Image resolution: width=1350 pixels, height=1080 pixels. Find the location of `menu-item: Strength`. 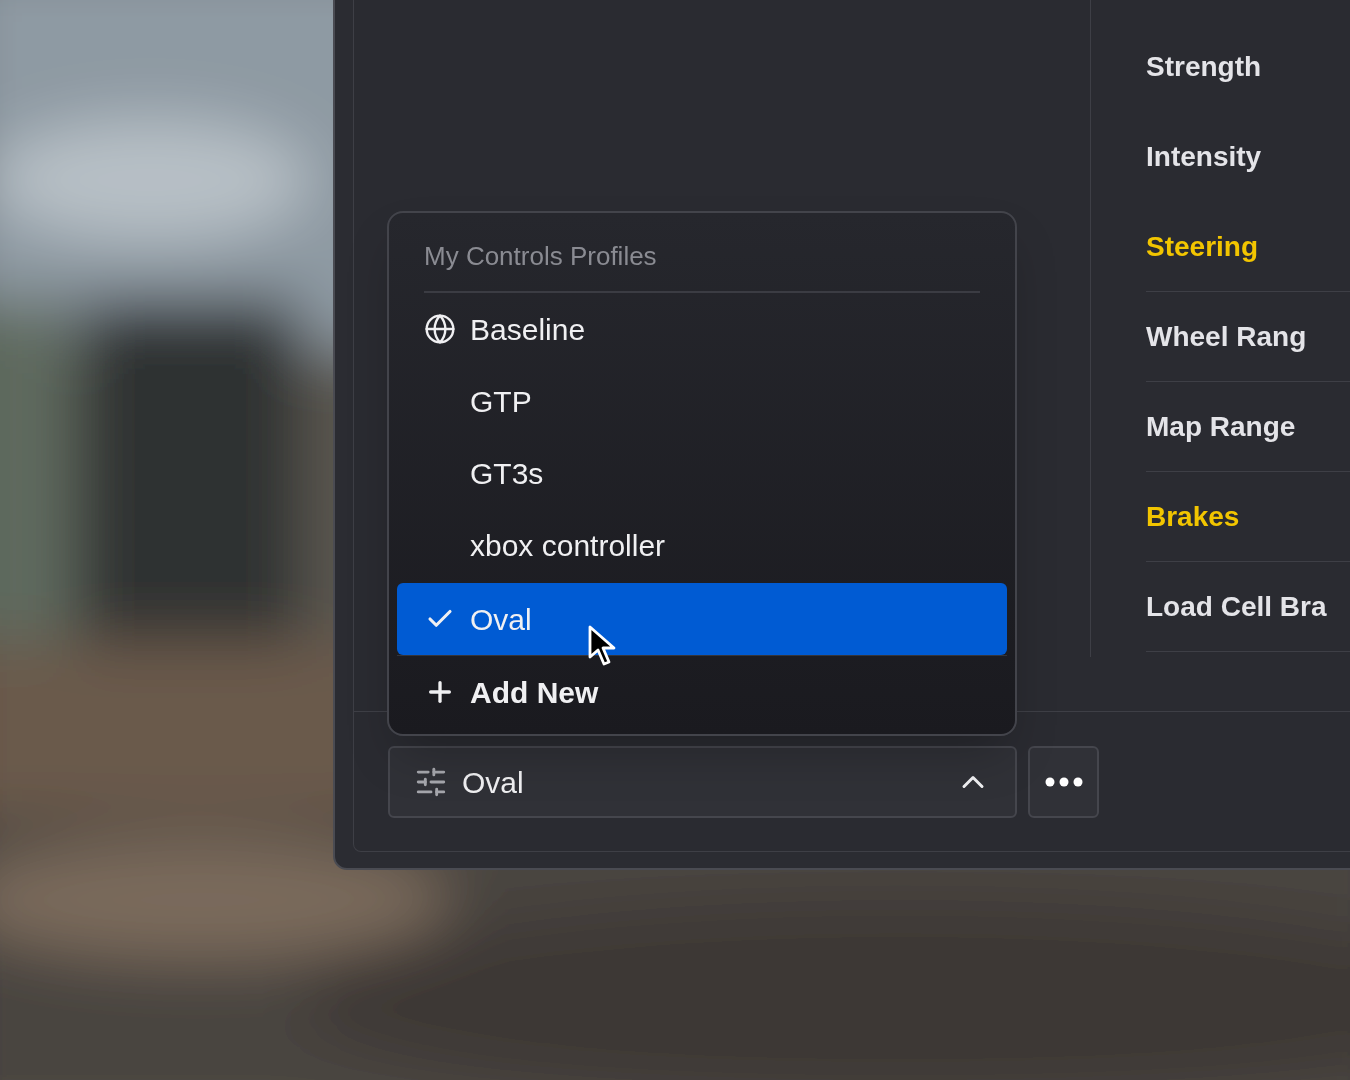

menu-item: Strength is located at coordinates (1204, 67).